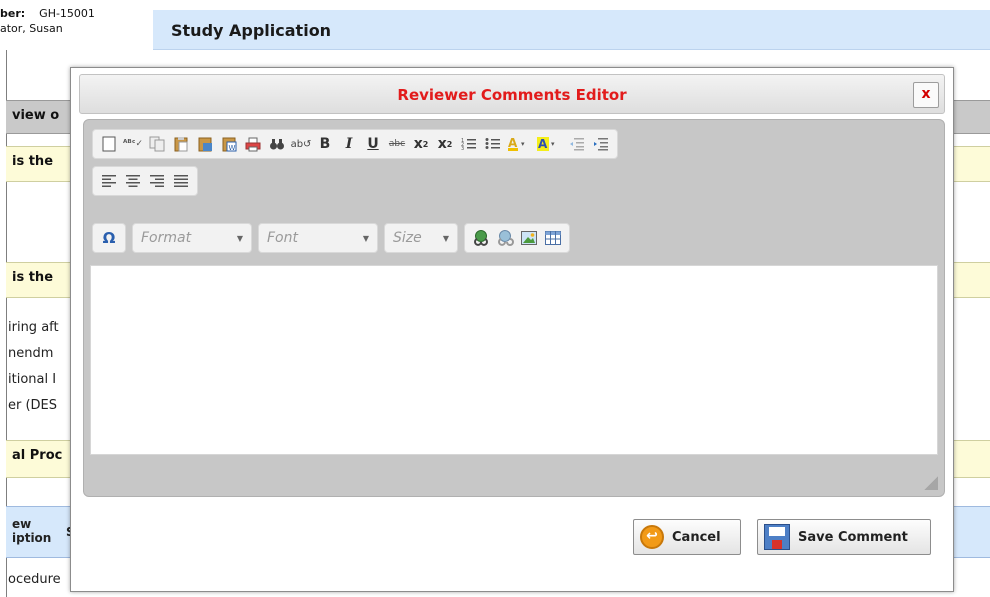 This screenshot has width=990, height=597. Describe the element at coordinates (181, 144) in the screenshot. I see `paste-icon` at that location.